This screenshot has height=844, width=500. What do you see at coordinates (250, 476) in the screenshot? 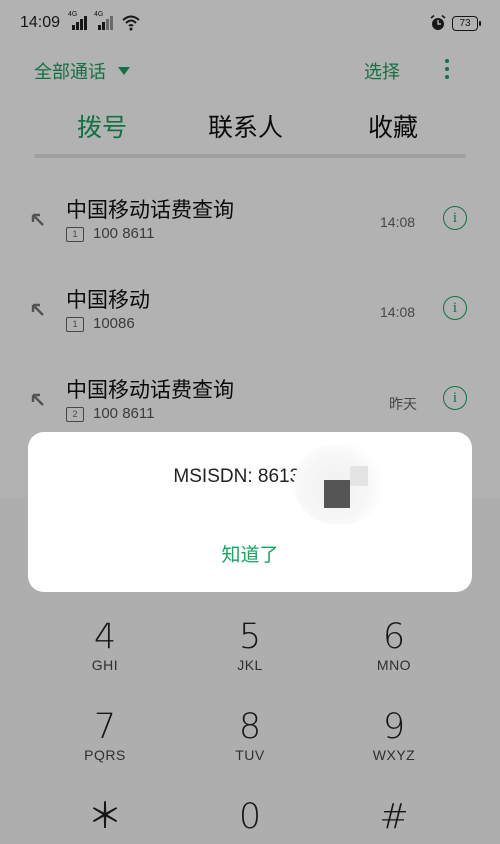
I see `dialog-message: MSISDN: 8613 72` at bounding box center [250, 476].